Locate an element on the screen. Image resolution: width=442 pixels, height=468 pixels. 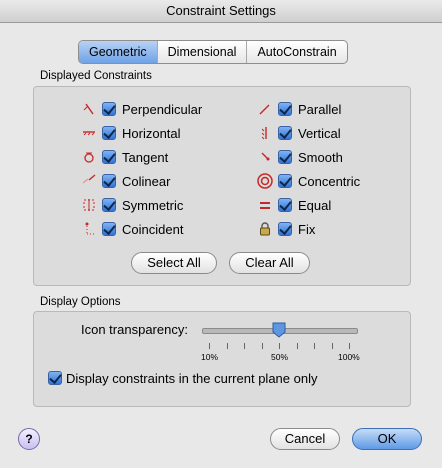
vertical-checkbox is located at coordinates (285, 133).